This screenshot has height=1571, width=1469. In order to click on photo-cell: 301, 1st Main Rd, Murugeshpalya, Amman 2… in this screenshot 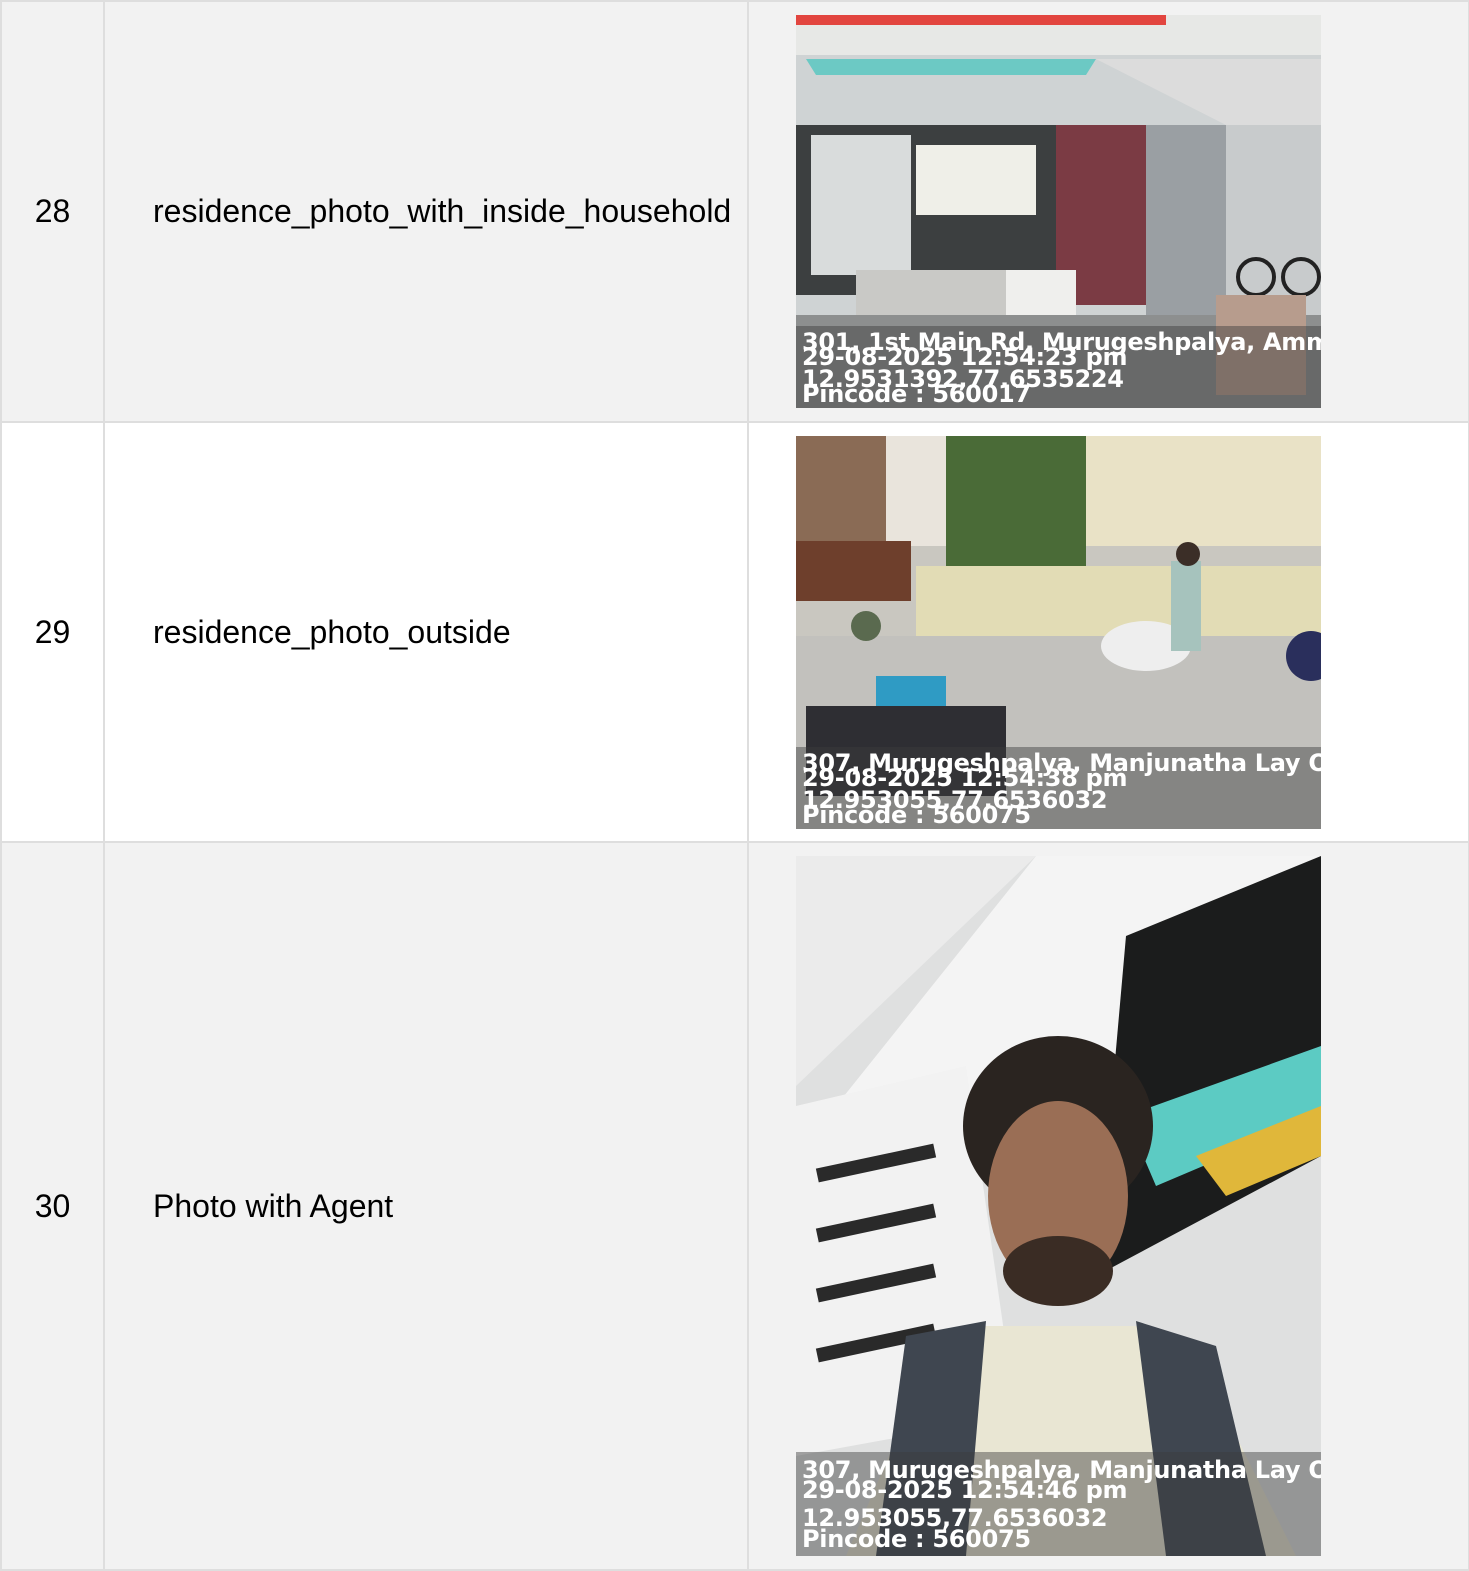, I will do `click(1108, 211)`.